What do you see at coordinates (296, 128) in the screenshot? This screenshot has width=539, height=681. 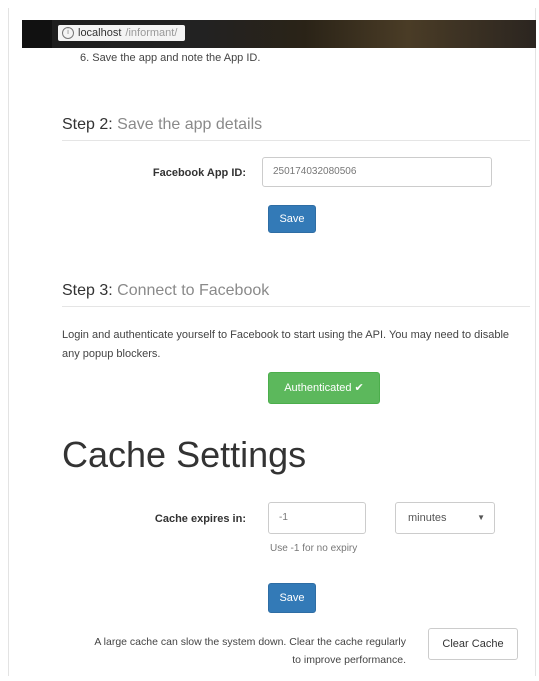 I see `step2-heading: Step 2: Save the app details` at bounding box center [296, 128].